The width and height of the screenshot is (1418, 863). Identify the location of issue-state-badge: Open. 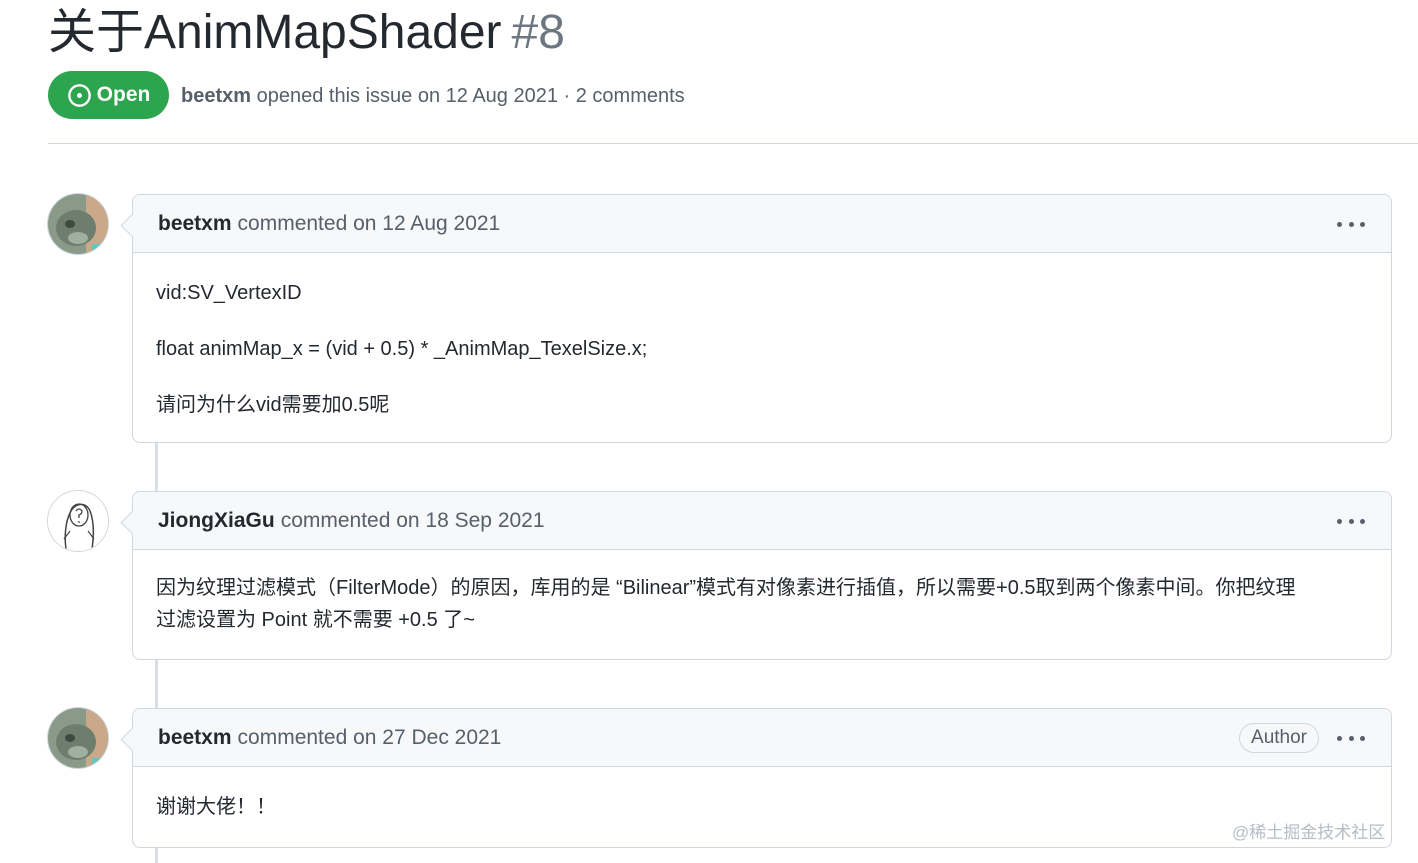
(108, 95).